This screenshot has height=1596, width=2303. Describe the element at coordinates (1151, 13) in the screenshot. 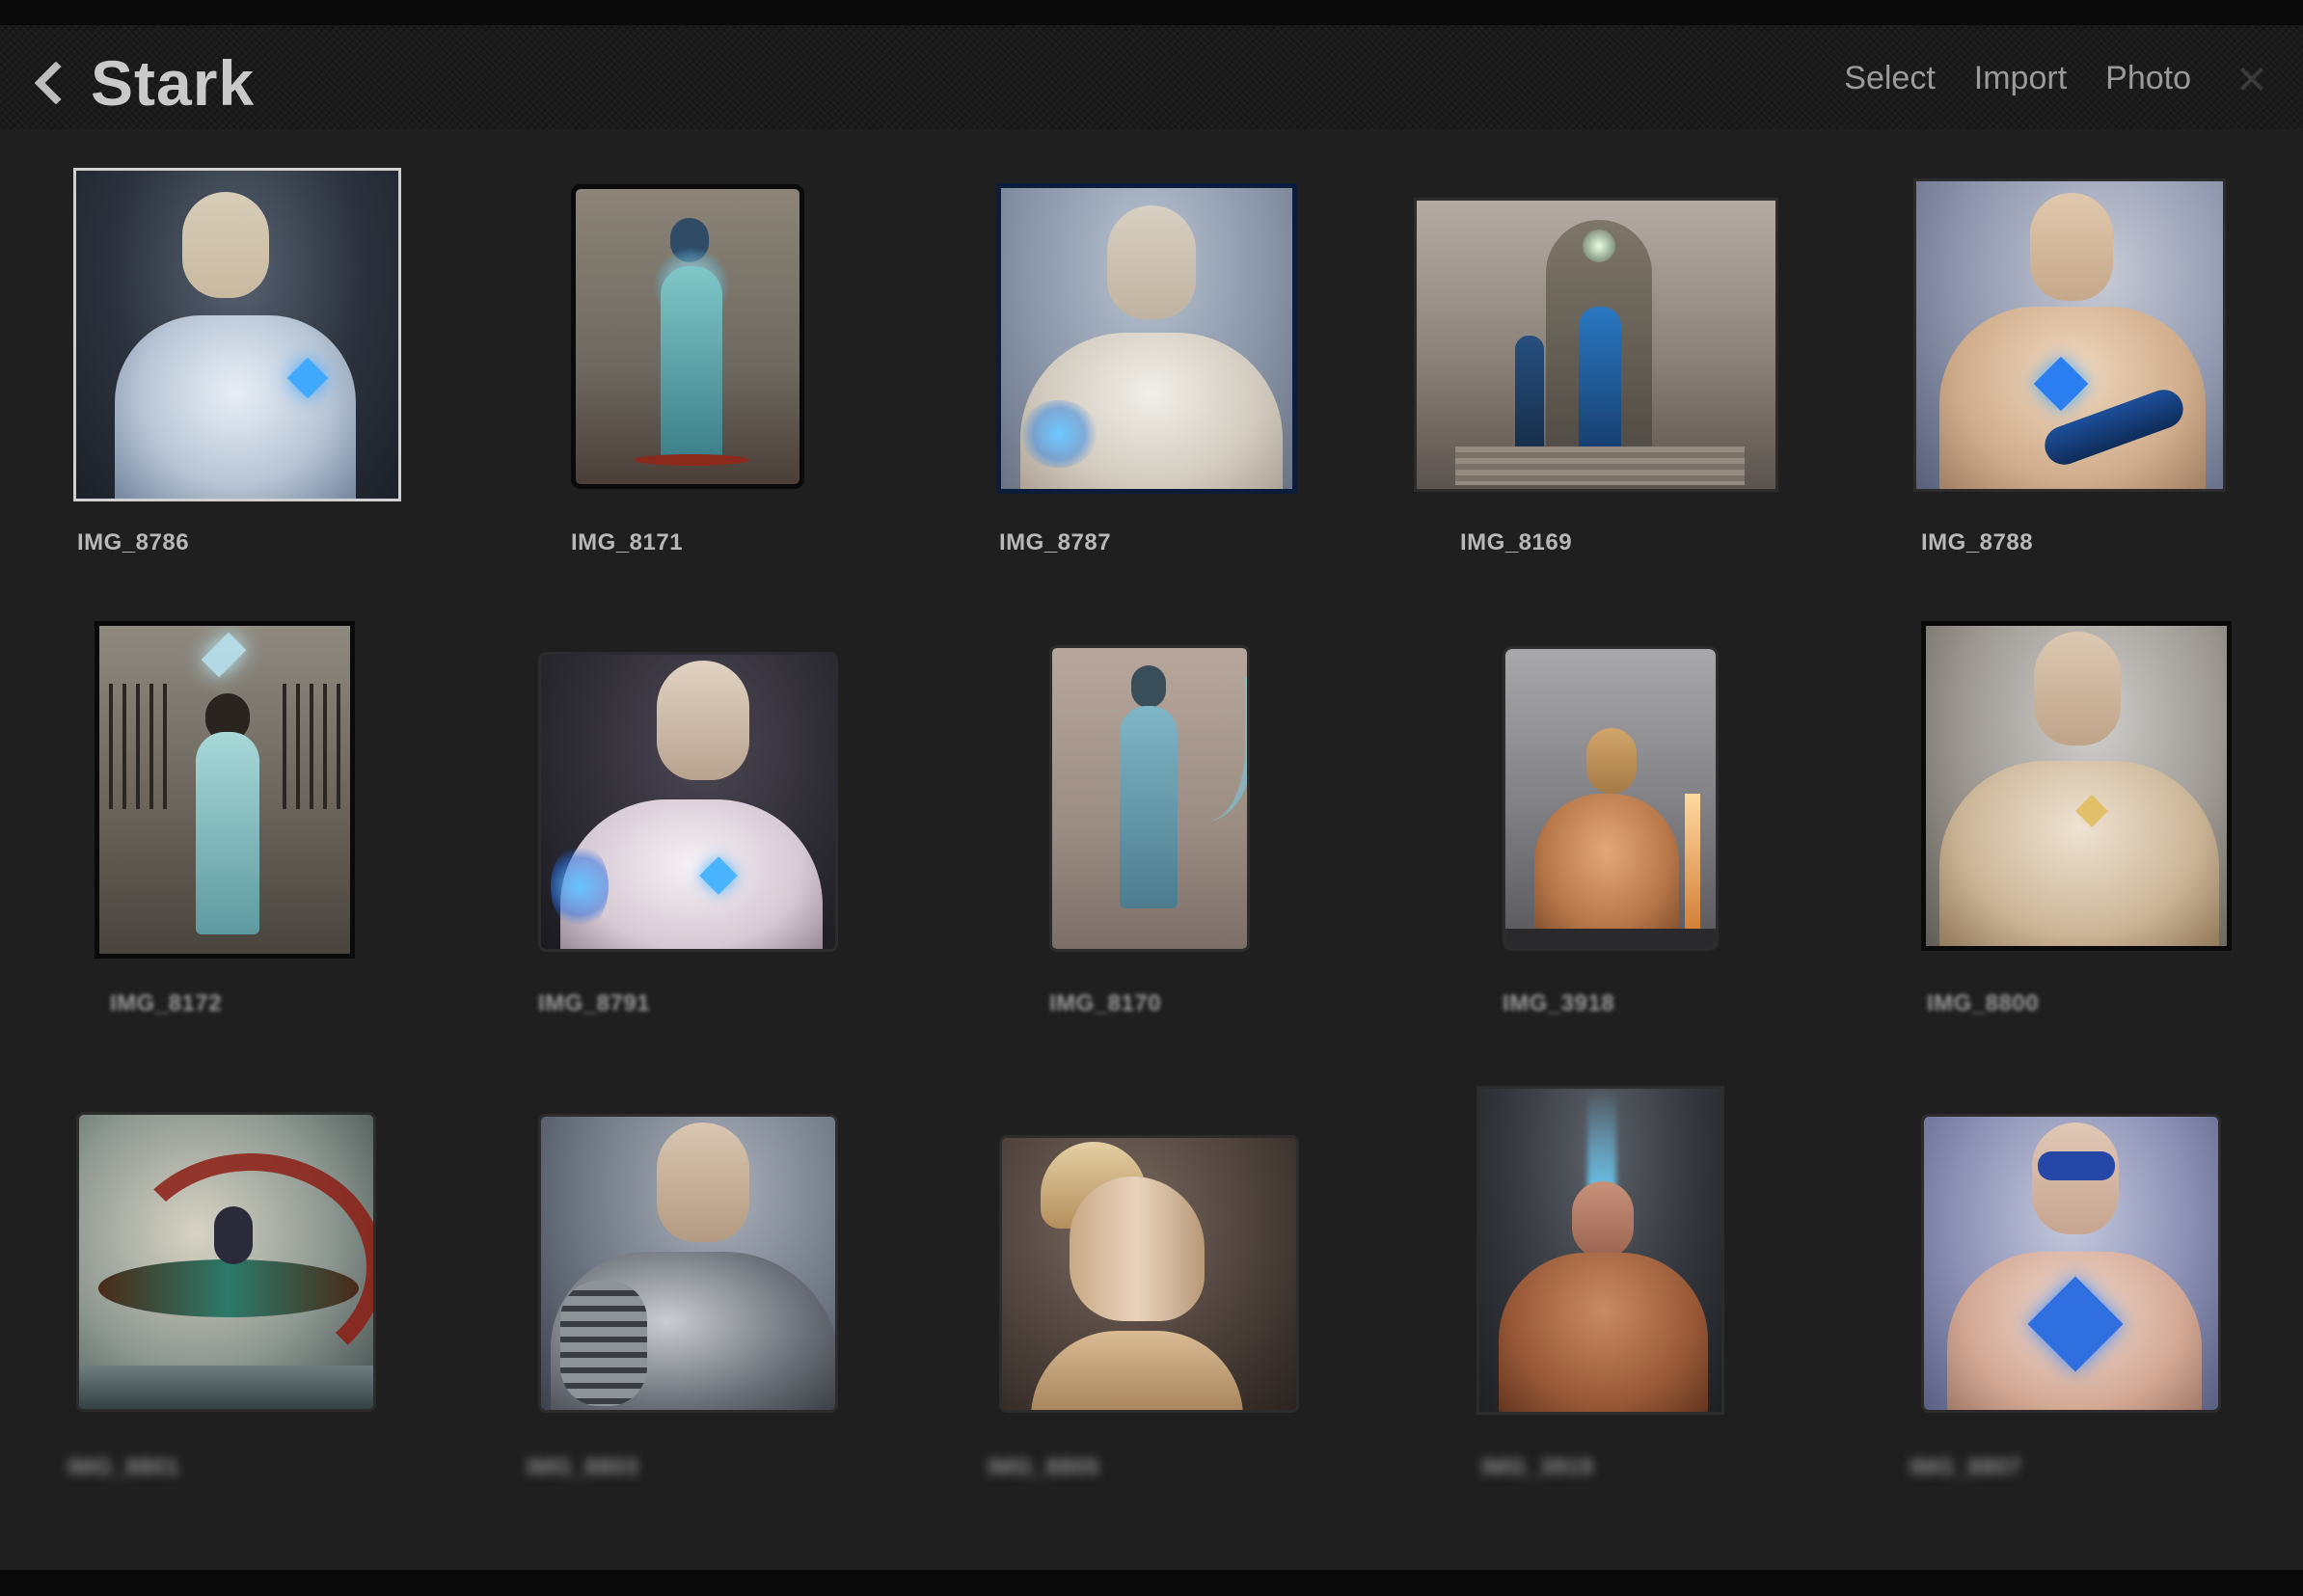

I see `status-bar` at that location.